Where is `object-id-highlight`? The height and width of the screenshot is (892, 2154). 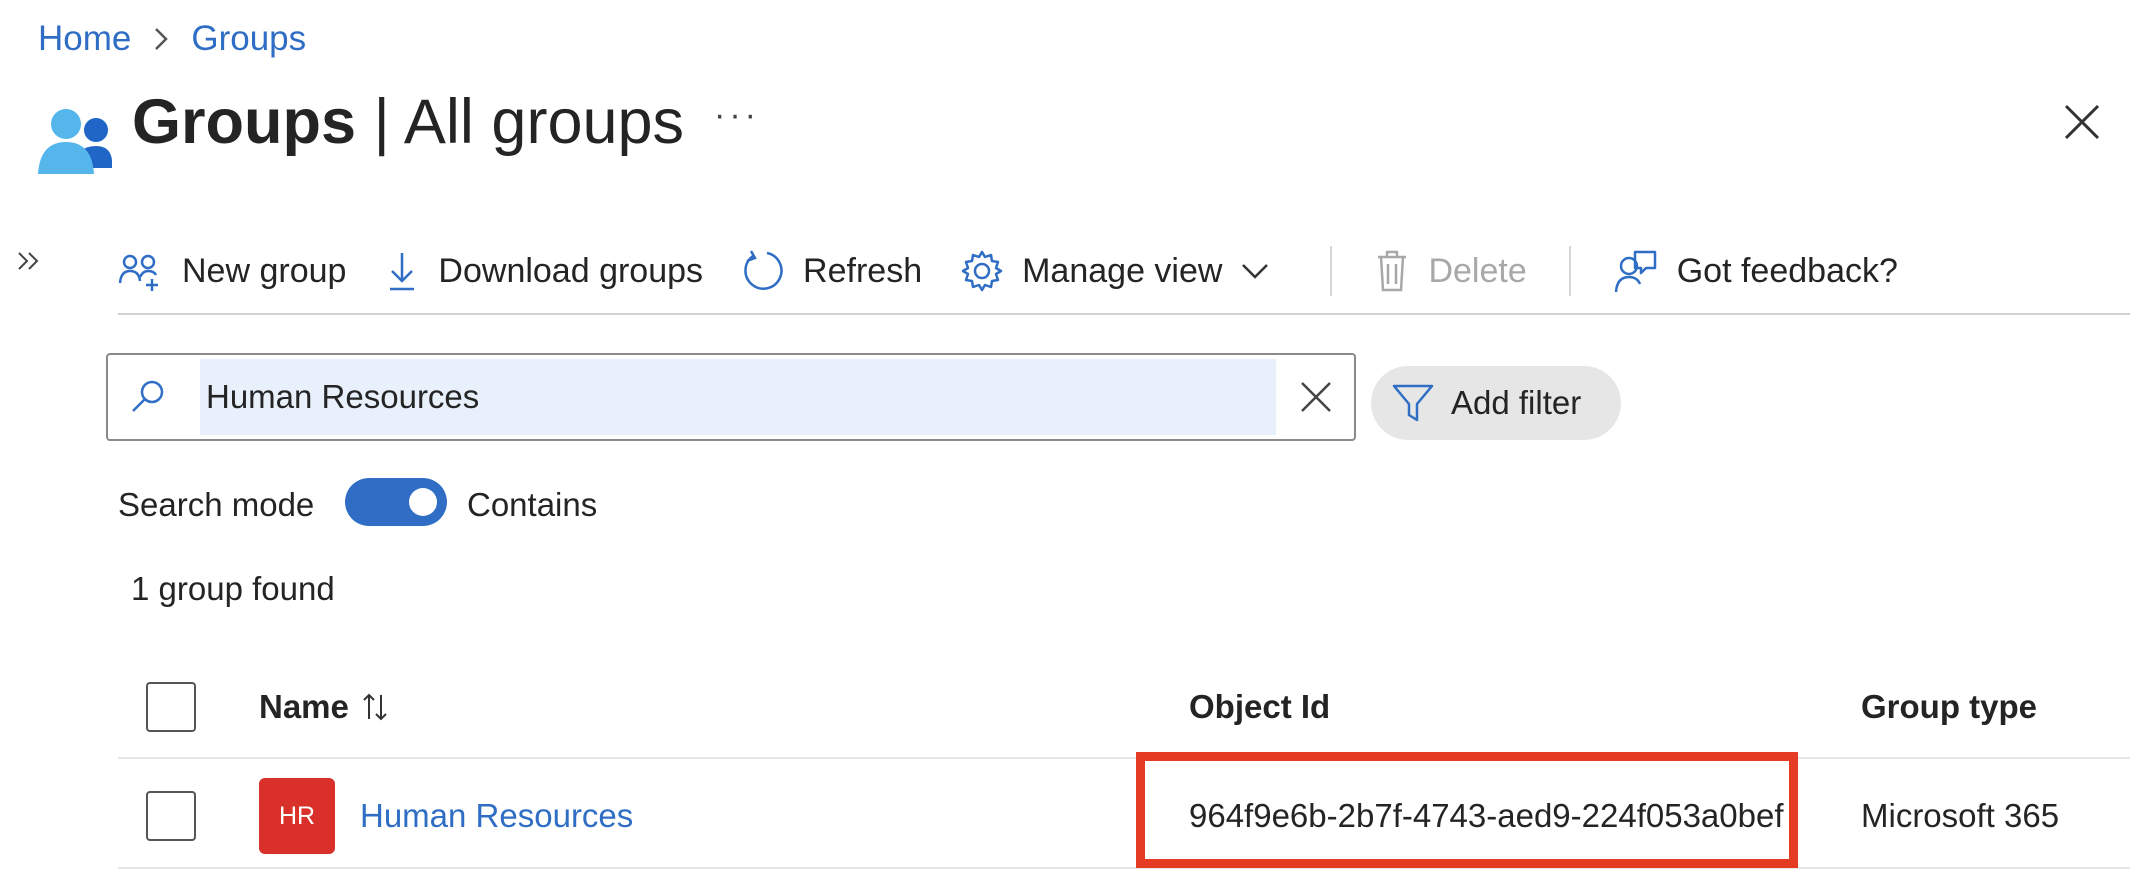 object-id-highlight is located at coordinates (1467, 810).